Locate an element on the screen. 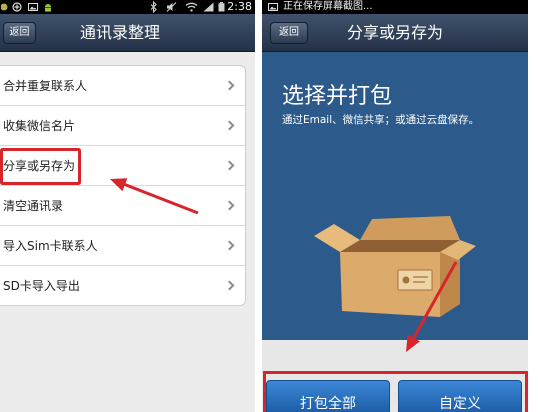 The width and height of the screenshot is (538, 412). list-item-import-sim: 导入Sim卡联系人 is located at coordinates (122, 246).